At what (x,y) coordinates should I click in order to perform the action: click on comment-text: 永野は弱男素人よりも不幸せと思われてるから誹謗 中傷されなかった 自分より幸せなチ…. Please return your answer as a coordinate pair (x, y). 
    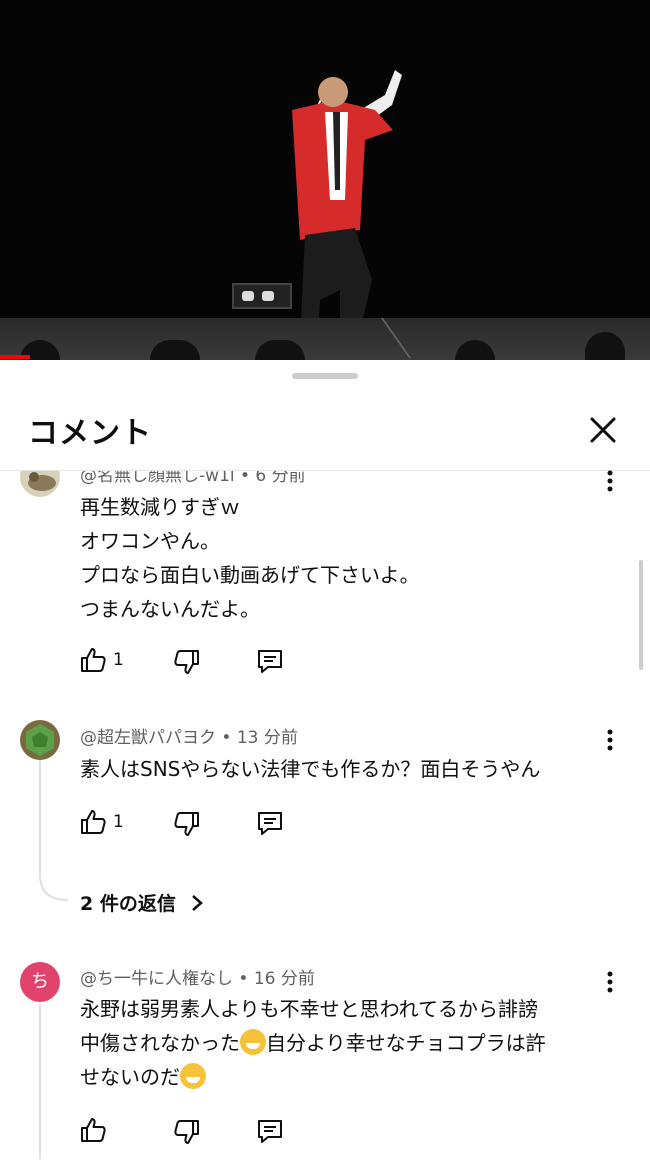
    Looking at the image, I should click on (340, 1043).